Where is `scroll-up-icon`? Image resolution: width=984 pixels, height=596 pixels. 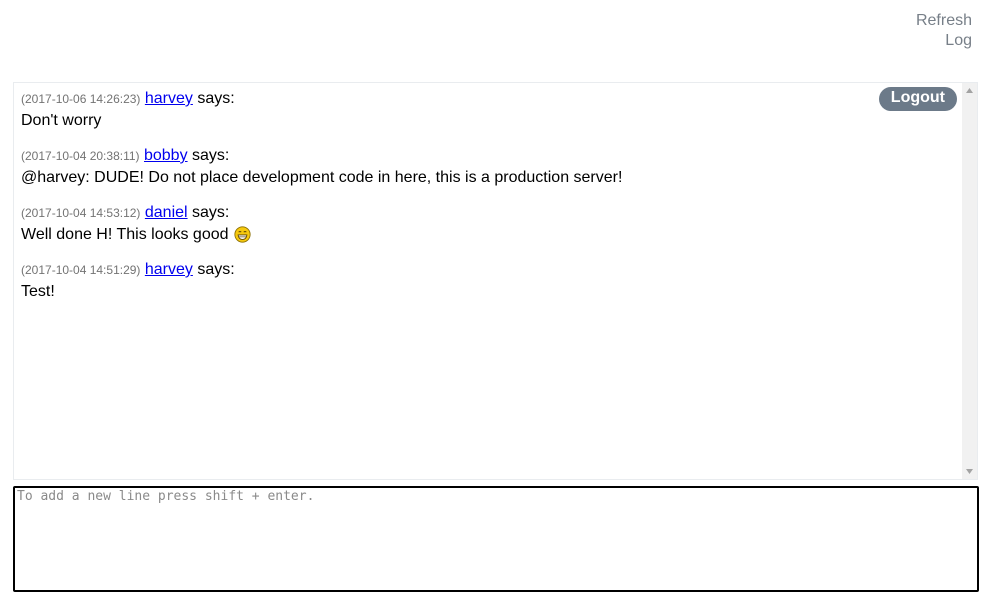
scroll-up-icon is located at coordinates (969, 90).